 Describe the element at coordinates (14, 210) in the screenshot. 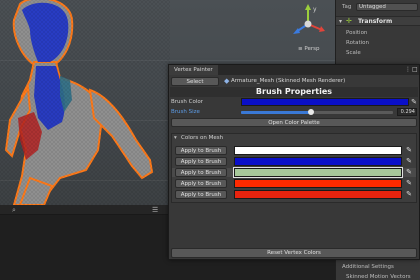

I see `search-icon: ⌕` at that location.